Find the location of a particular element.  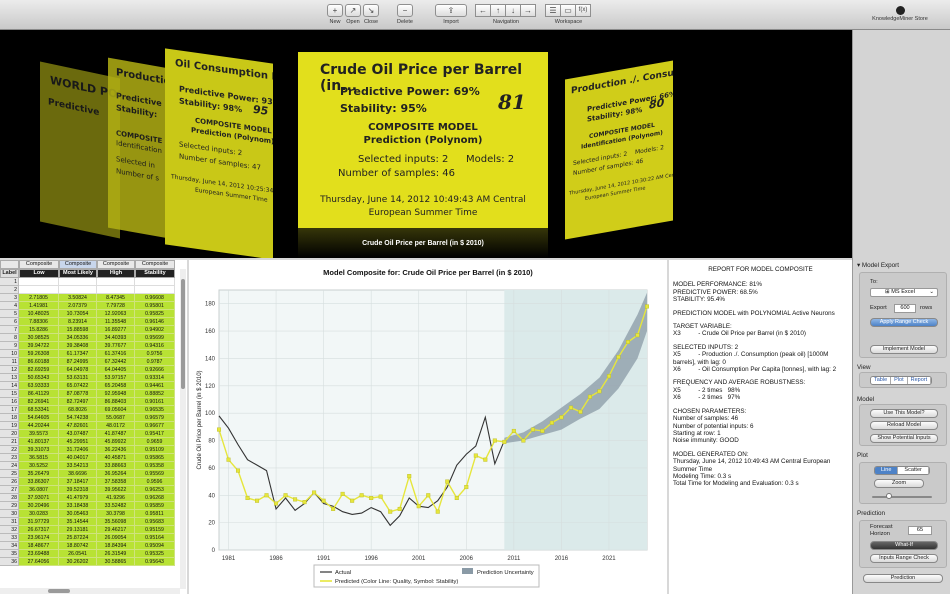

table-cell: 55.0687 is located at coordinates (116, 418).